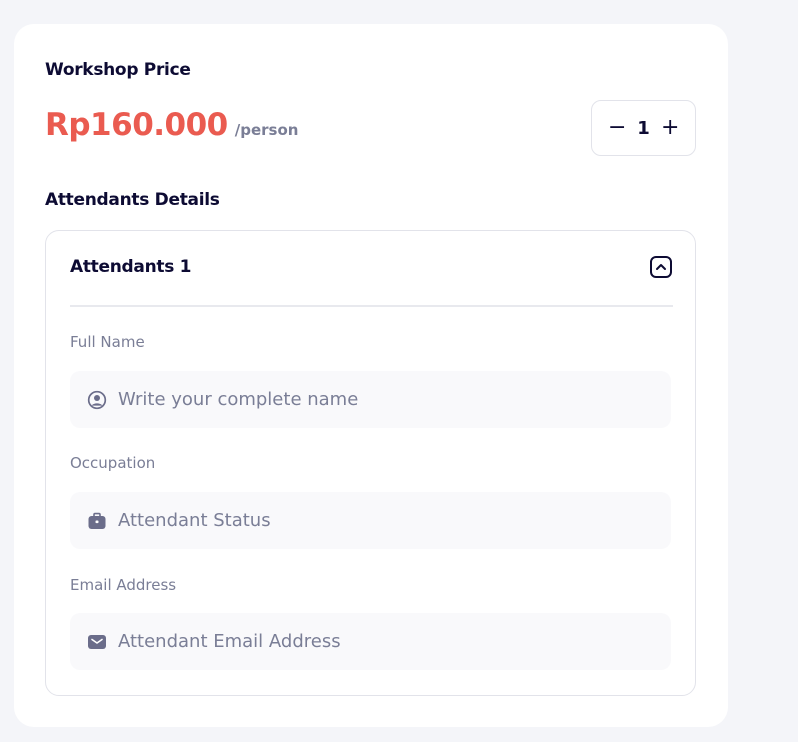  What do you see at coordinates (136, 125) in the screenshot?
I see `workshop-price: Rp160.000` at bounding box center [136, 125].